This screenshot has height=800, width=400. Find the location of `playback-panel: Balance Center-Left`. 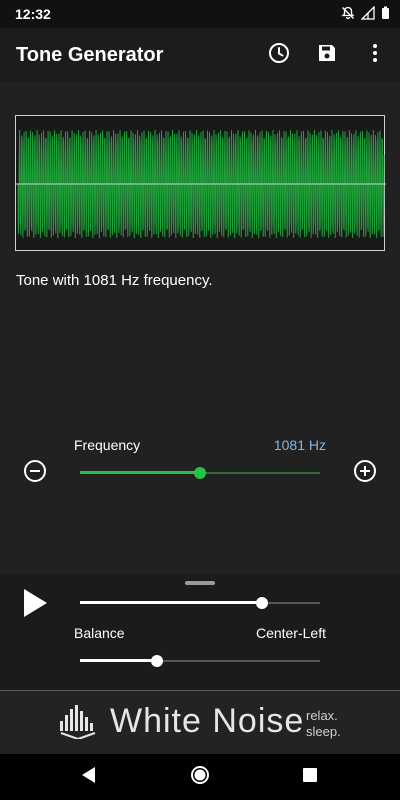

playback-panel: Balance Center-Left is located at coordinates (200, 632).